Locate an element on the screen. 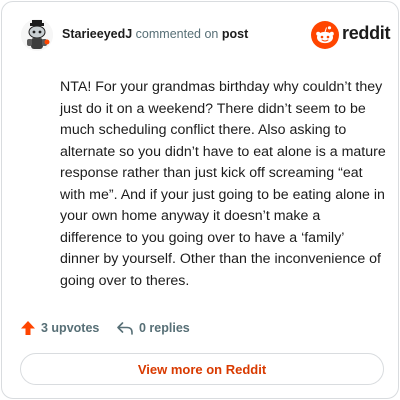  comment-actions: 3 upvotes 0 replies is located at coordinates (170, 328).